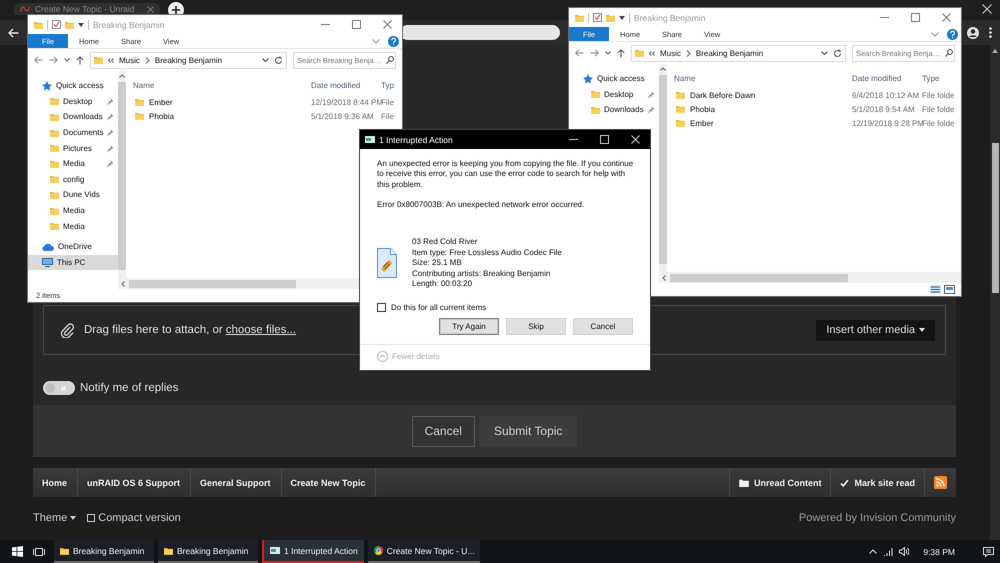 Image resolution: width=1000 pixels, height=563 pixels. What do you see at coordinates (443, 431) in the screenshot?
I see `cancel-button: Cancel` at bounding box center [443, 431].